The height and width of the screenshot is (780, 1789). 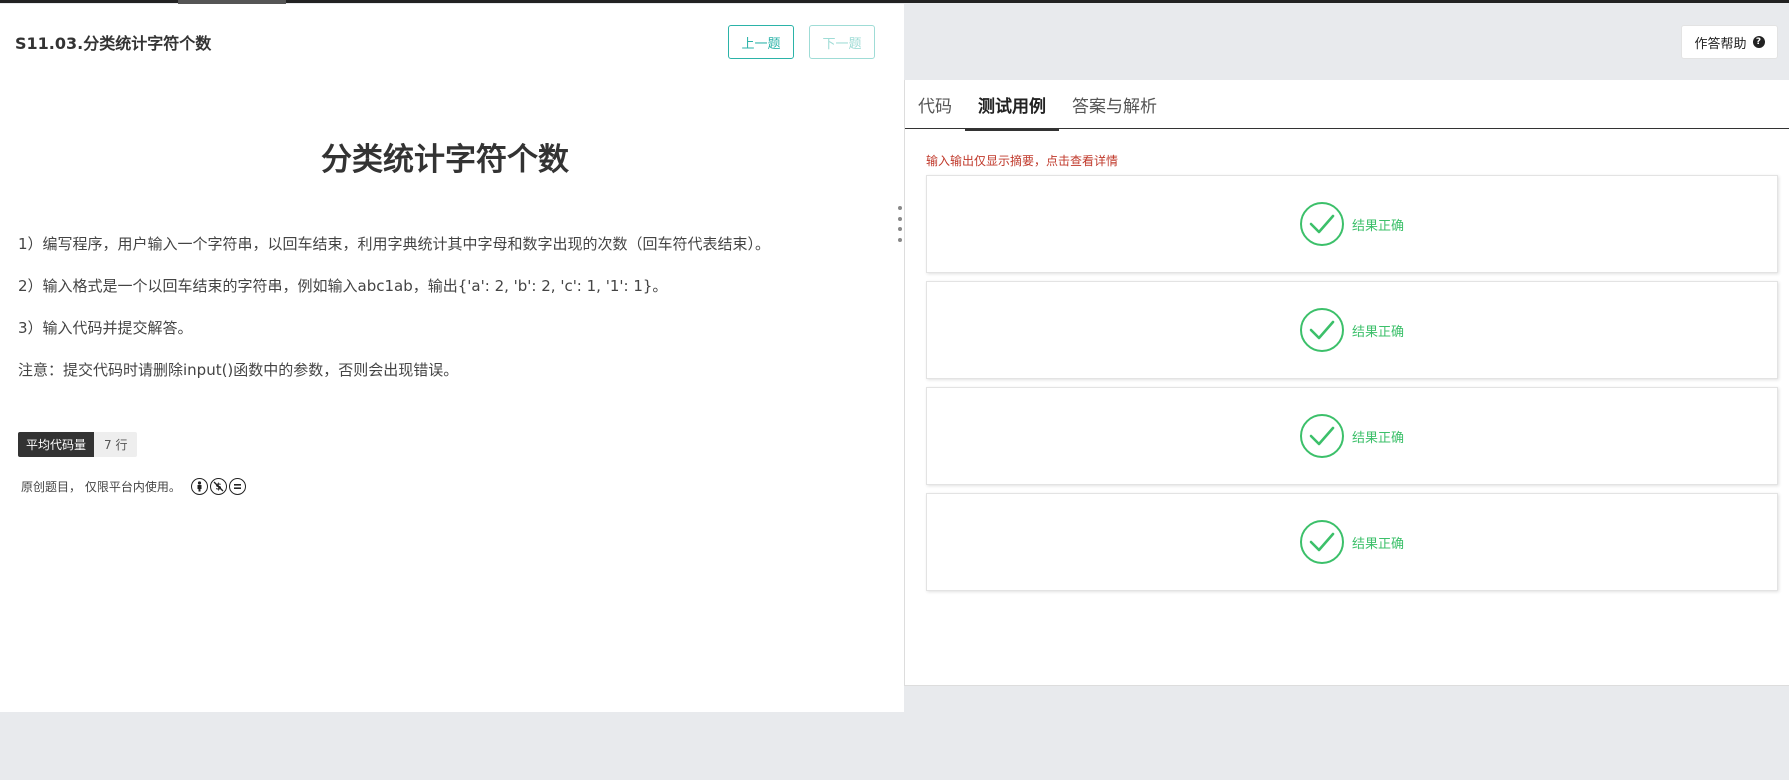 I want to click on note-line: 注意：提交代码时请删除input()函数中的参数，否则会出现错误。, so click(x=238, y=370).